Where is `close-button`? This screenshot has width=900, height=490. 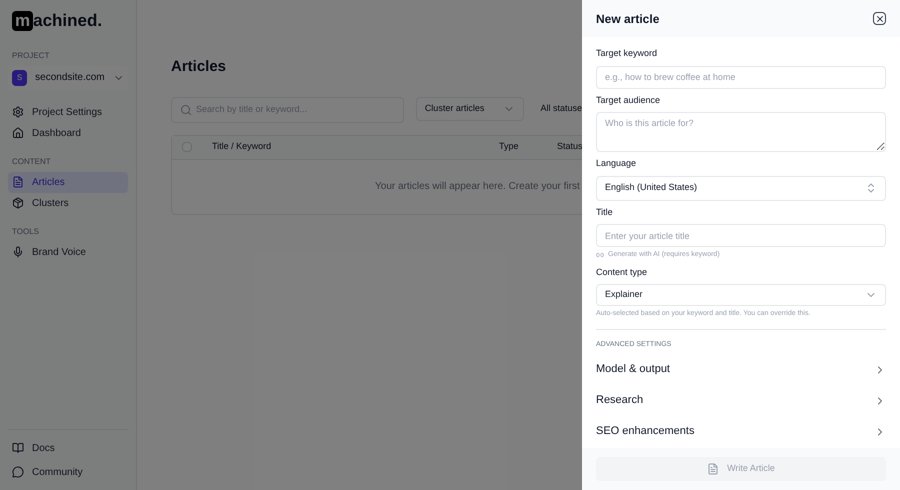
close-button is located at coordinates (879, 18).